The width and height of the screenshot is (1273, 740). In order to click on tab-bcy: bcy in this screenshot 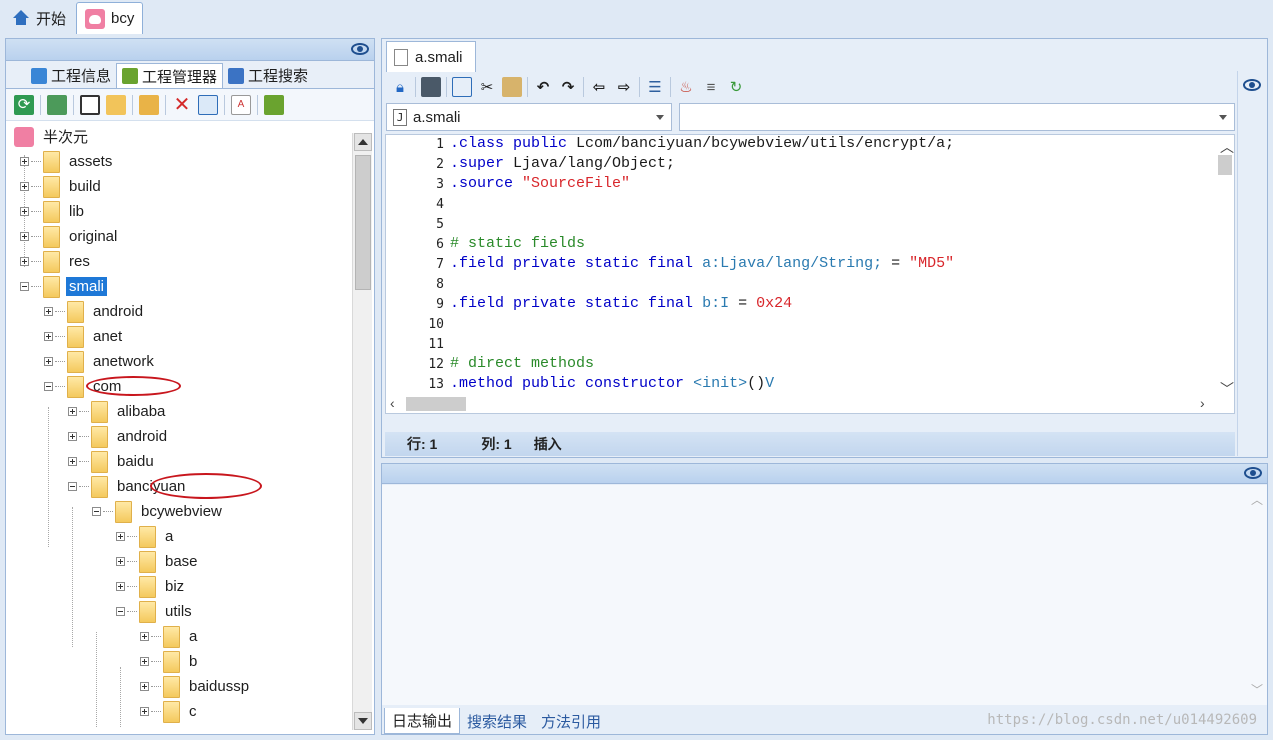, I will do `click(110, 18)`.